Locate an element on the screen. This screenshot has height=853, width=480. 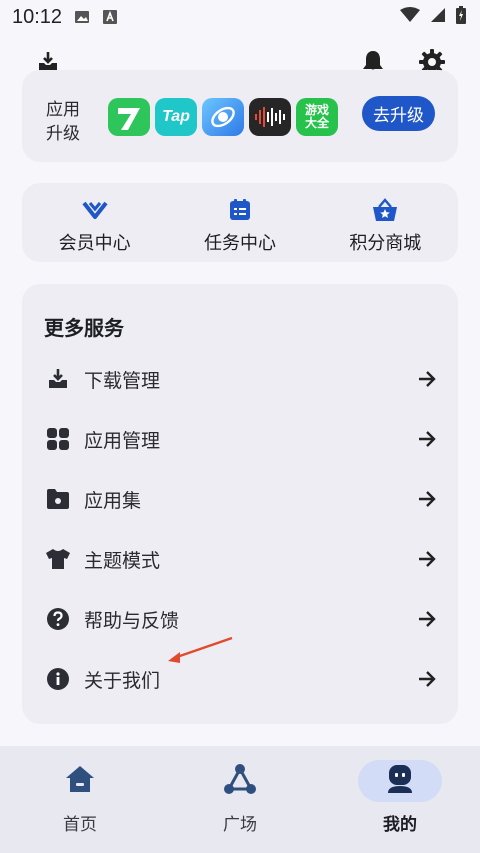
tshirt-icon is located at coordinates (58, 559).